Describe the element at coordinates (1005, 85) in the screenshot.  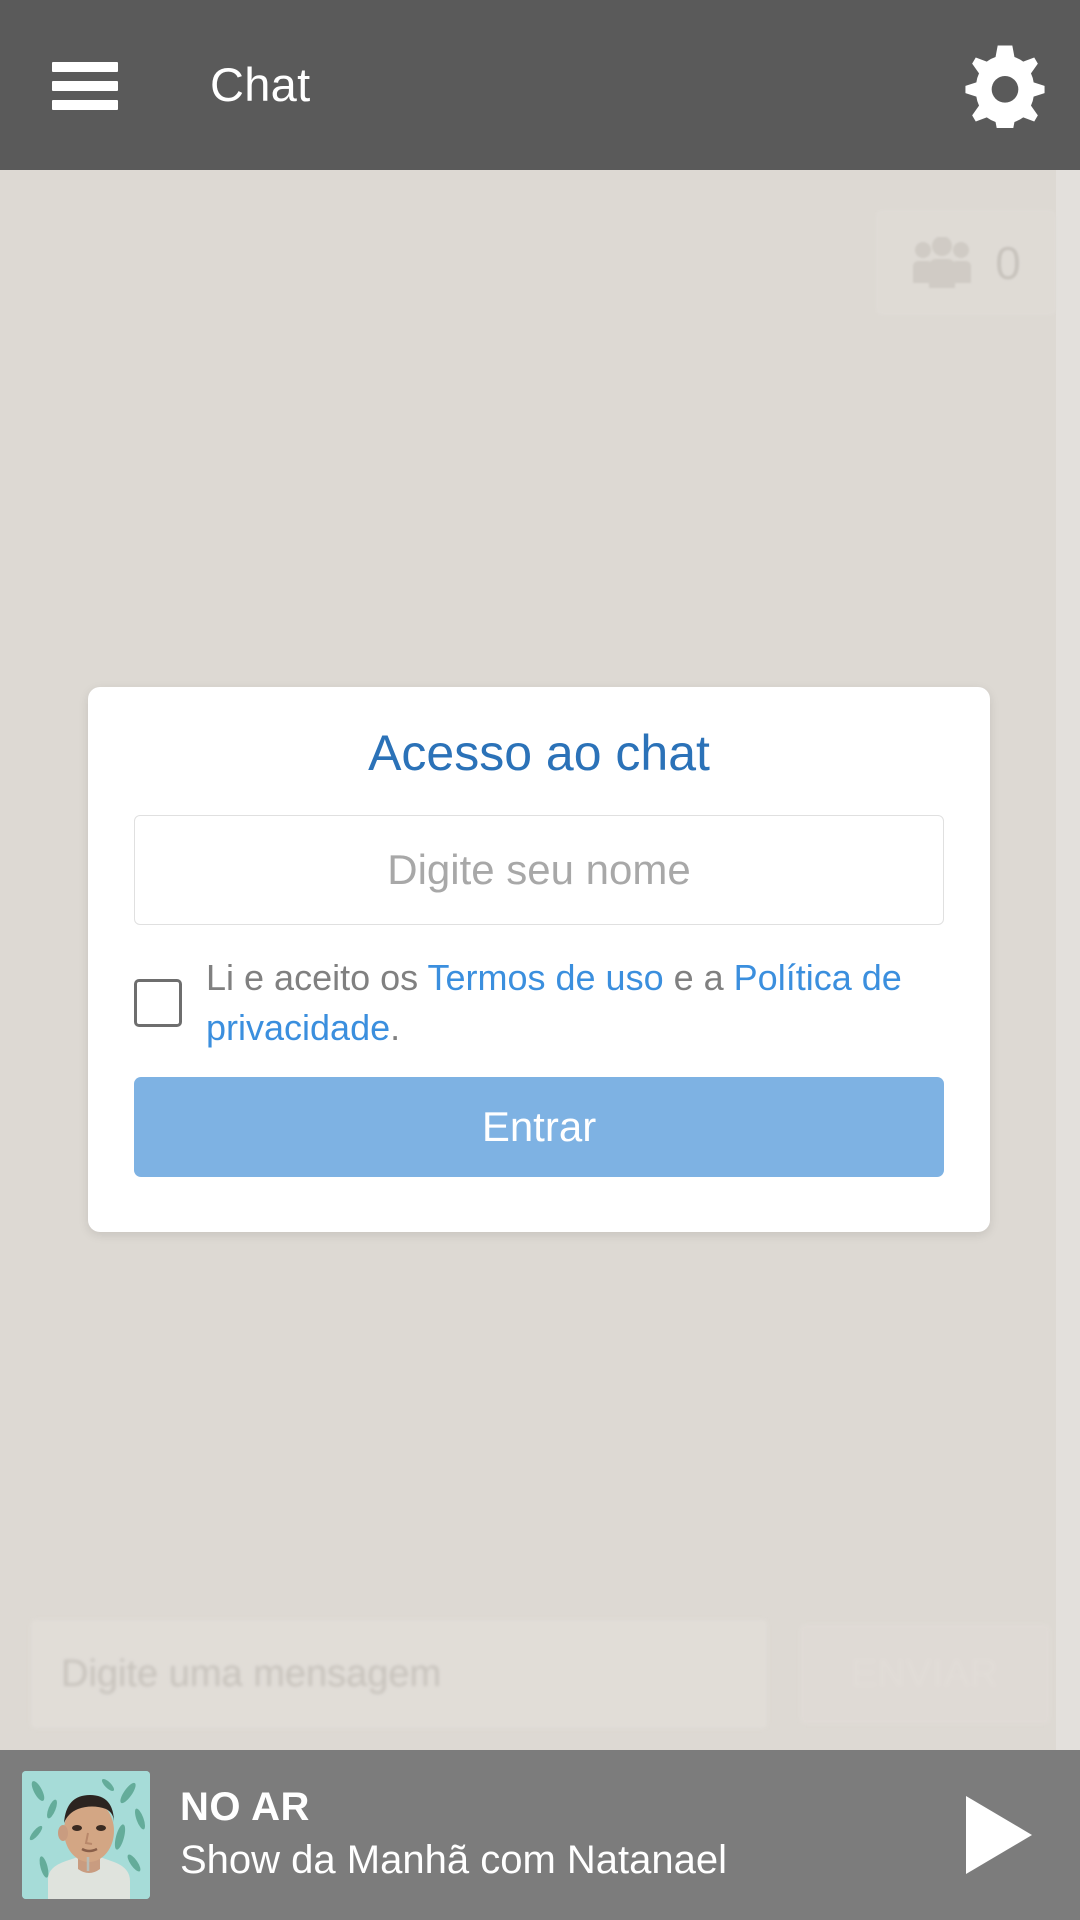
I see `gear-icon` at that location.